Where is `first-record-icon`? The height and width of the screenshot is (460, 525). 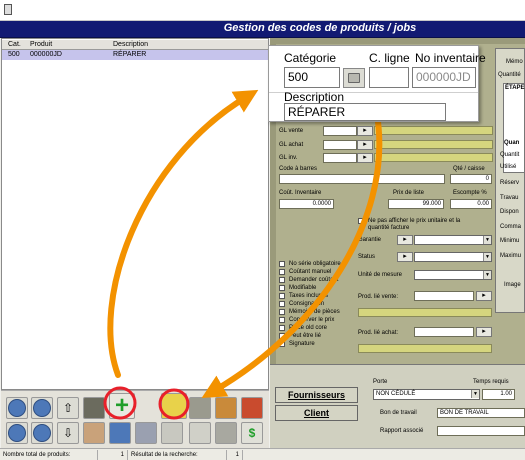
first-record-icon is located at coordinates (17, 408).